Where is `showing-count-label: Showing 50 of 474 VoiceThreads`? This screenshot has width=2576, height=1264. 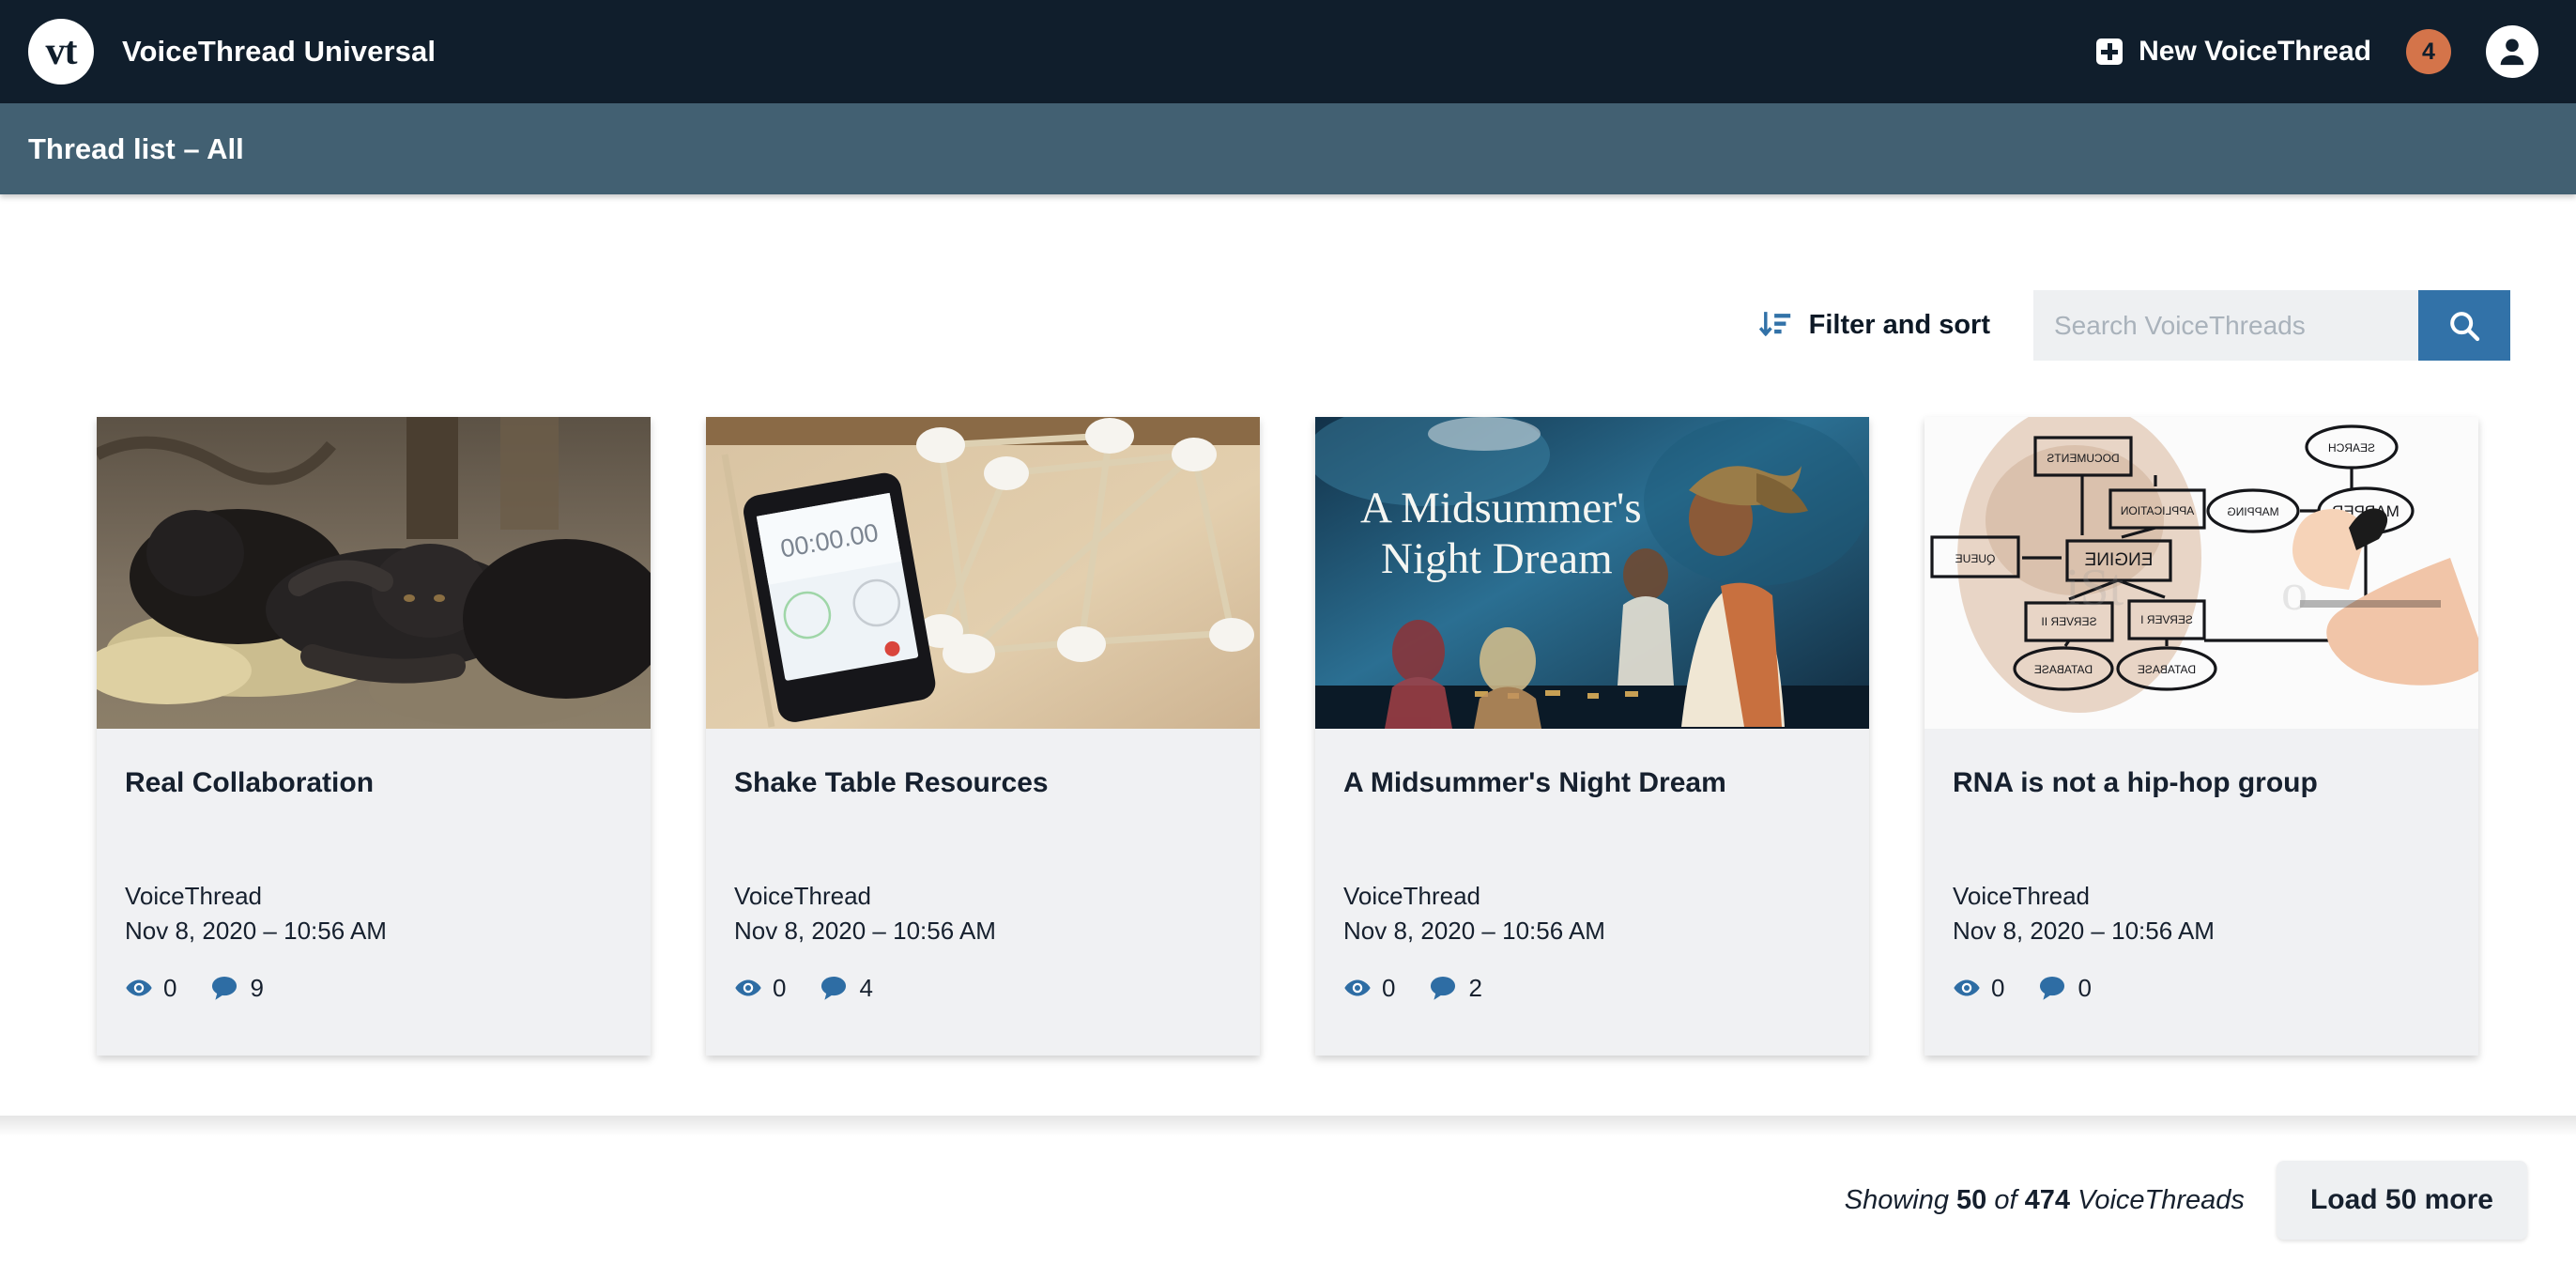 showing-count-label: Showing 50 of 474 VoiceThreads is located at coordinates (2045, 1200).